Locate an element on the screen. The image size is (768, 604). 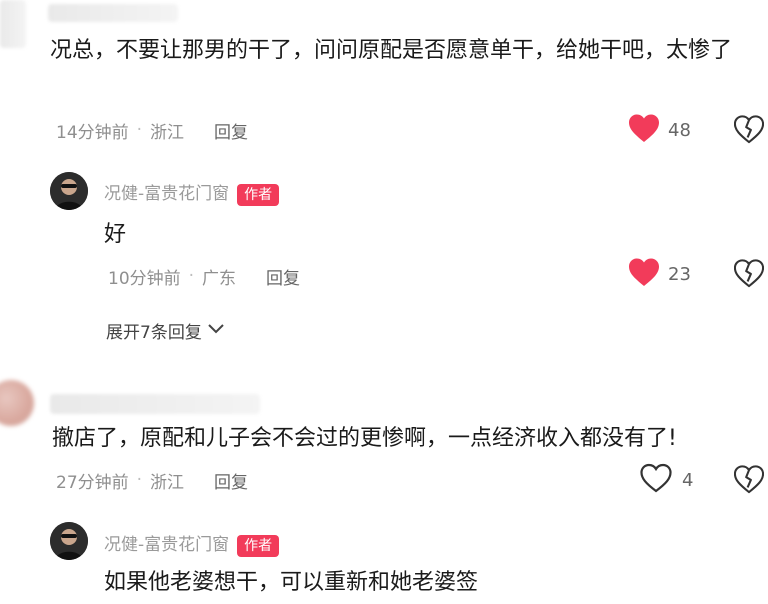
reply-time: 10分钟前 is located at coordinates (144, 278).